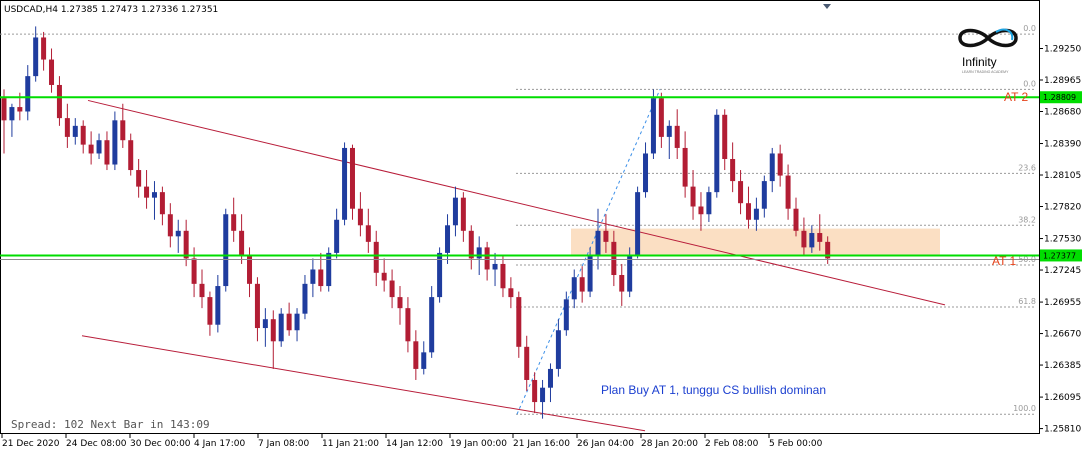 The height and width of the screenshot is (457, 1083). What do you see at coordinates (478, 444) in the screenshot?
I see `time-tick-label: 19 Jan 00:00` at bounding box center [478, 444].